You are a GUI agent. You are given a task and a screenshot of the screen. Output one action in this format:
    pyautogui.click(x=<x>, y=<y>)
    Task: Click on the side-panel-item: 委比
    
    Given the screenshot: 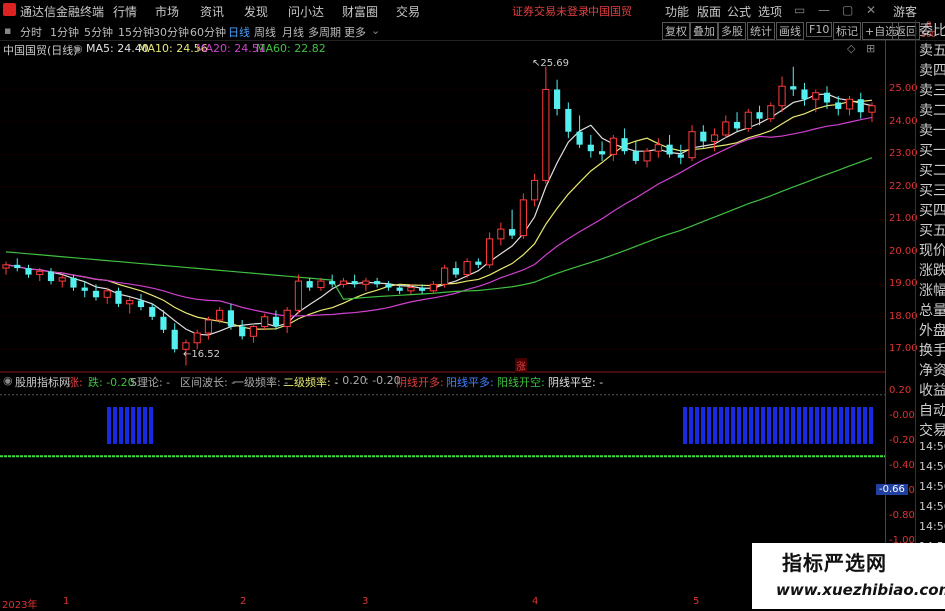 What is the action you would take?
    pyautogui.click(x=932, y=30)
    